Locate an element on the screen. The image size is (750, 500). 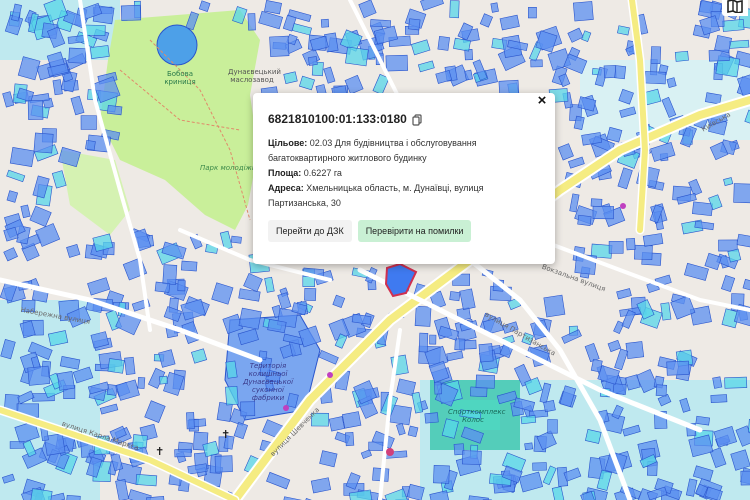
corner-book-icon is located at coordinates (735, 8).